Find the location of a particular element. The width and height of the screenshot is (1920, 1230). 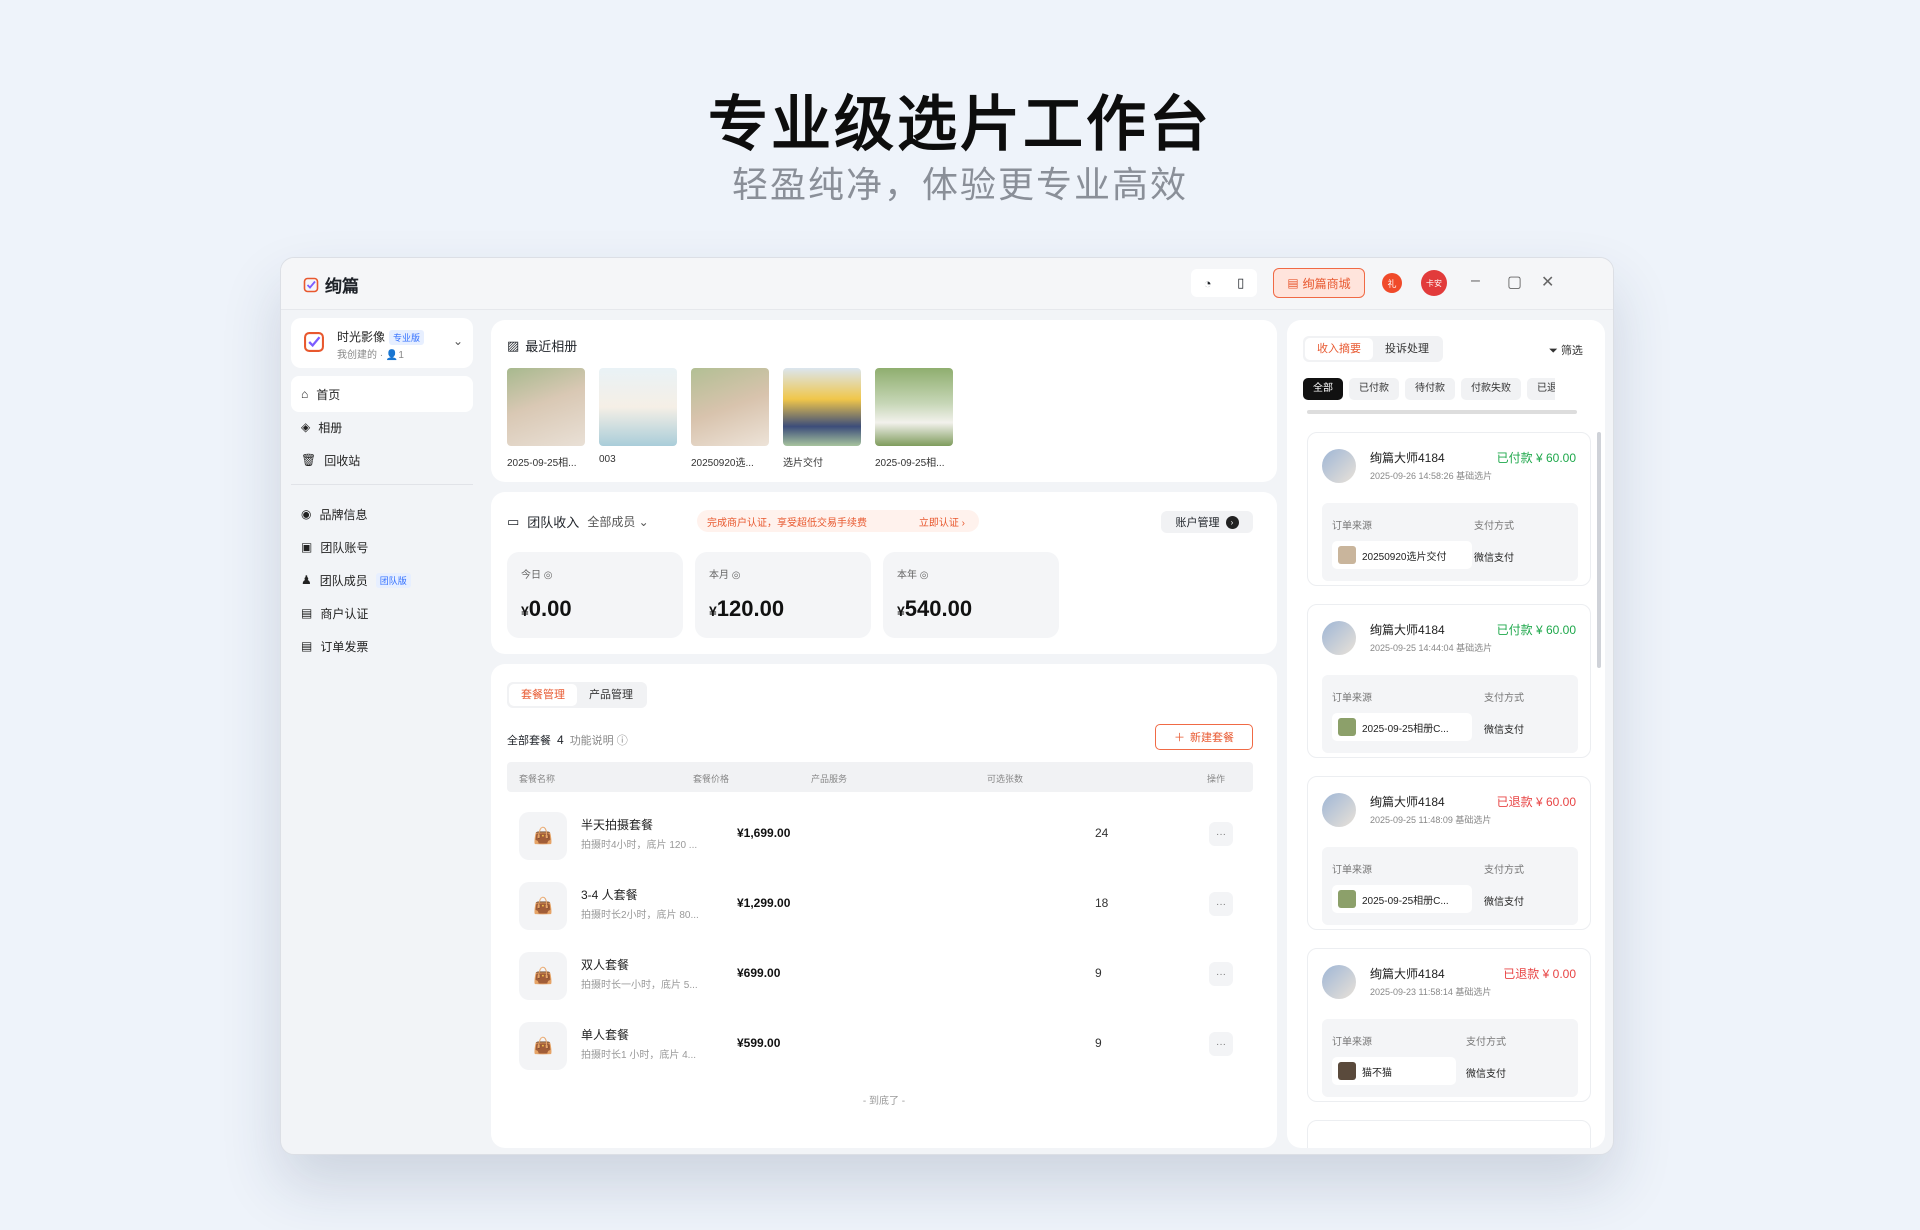

chips-scrollbar is located at coordinates (1442, 412).